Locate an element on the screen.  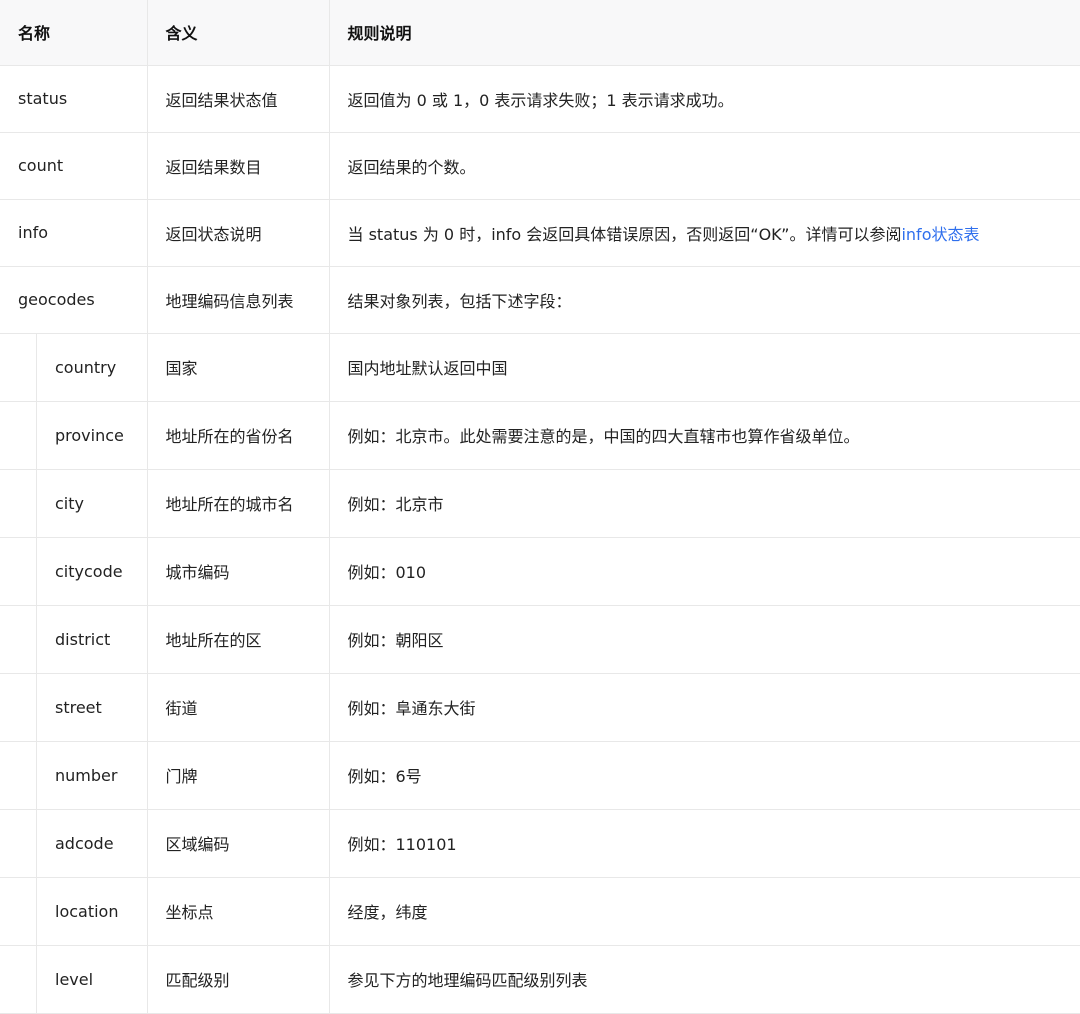
sub-param-rule: 国内地址默认返回中国 is located at coordinates (704, 367).